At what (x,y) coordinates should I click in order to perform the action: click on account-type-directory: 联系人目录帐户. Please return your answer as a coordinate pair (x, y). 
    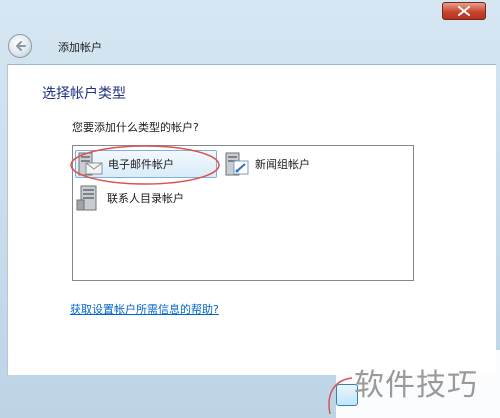
    Looking at the image, I should click on (155, 198).